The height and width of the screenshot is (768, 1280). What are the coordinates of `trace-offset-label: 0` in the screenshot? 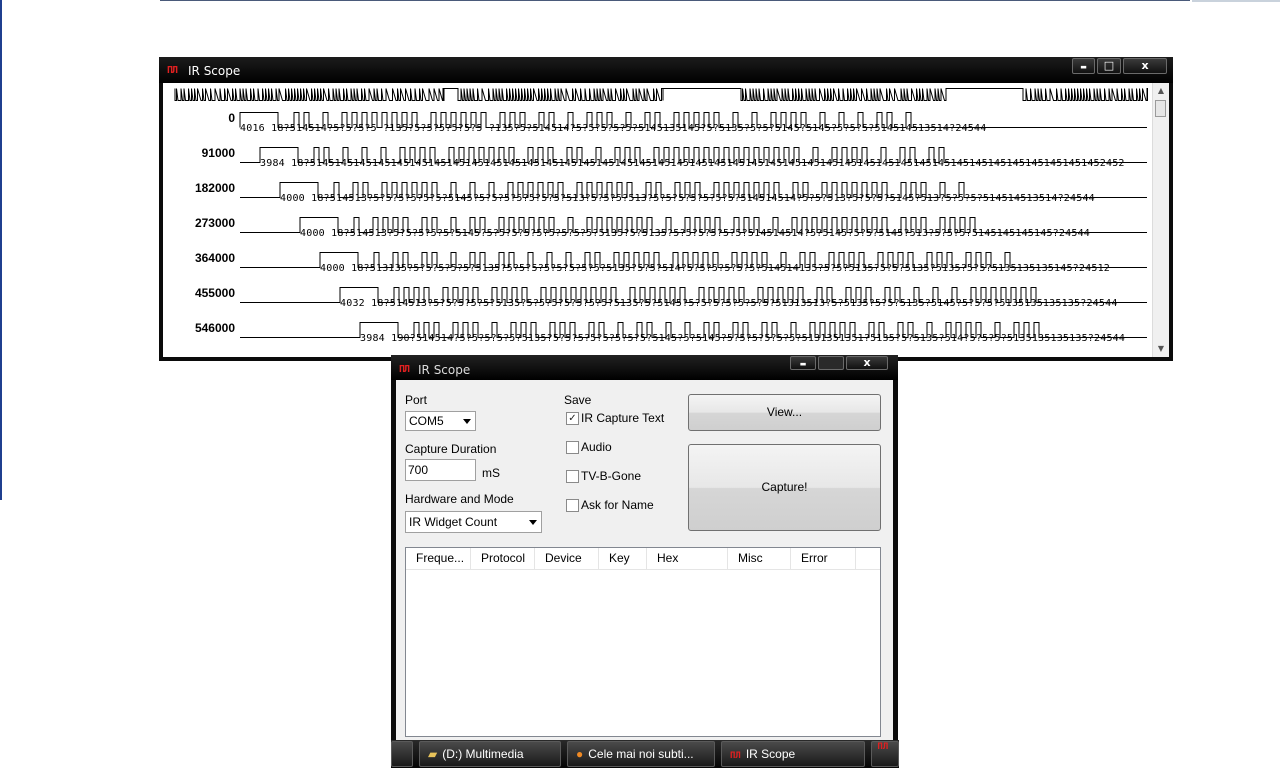 It's located at (231, 118).